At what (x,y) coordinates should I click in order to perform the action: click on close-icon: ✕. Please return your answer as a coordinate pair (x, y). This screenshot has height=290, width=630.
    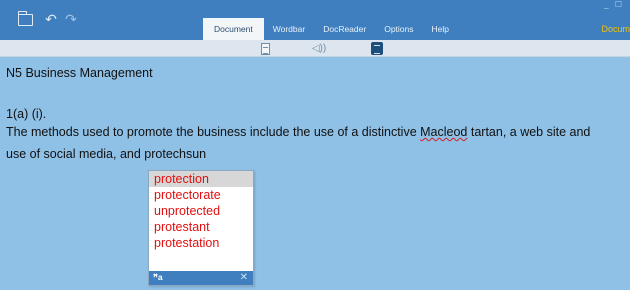
    Looking at the image, I should click on (244, 278).